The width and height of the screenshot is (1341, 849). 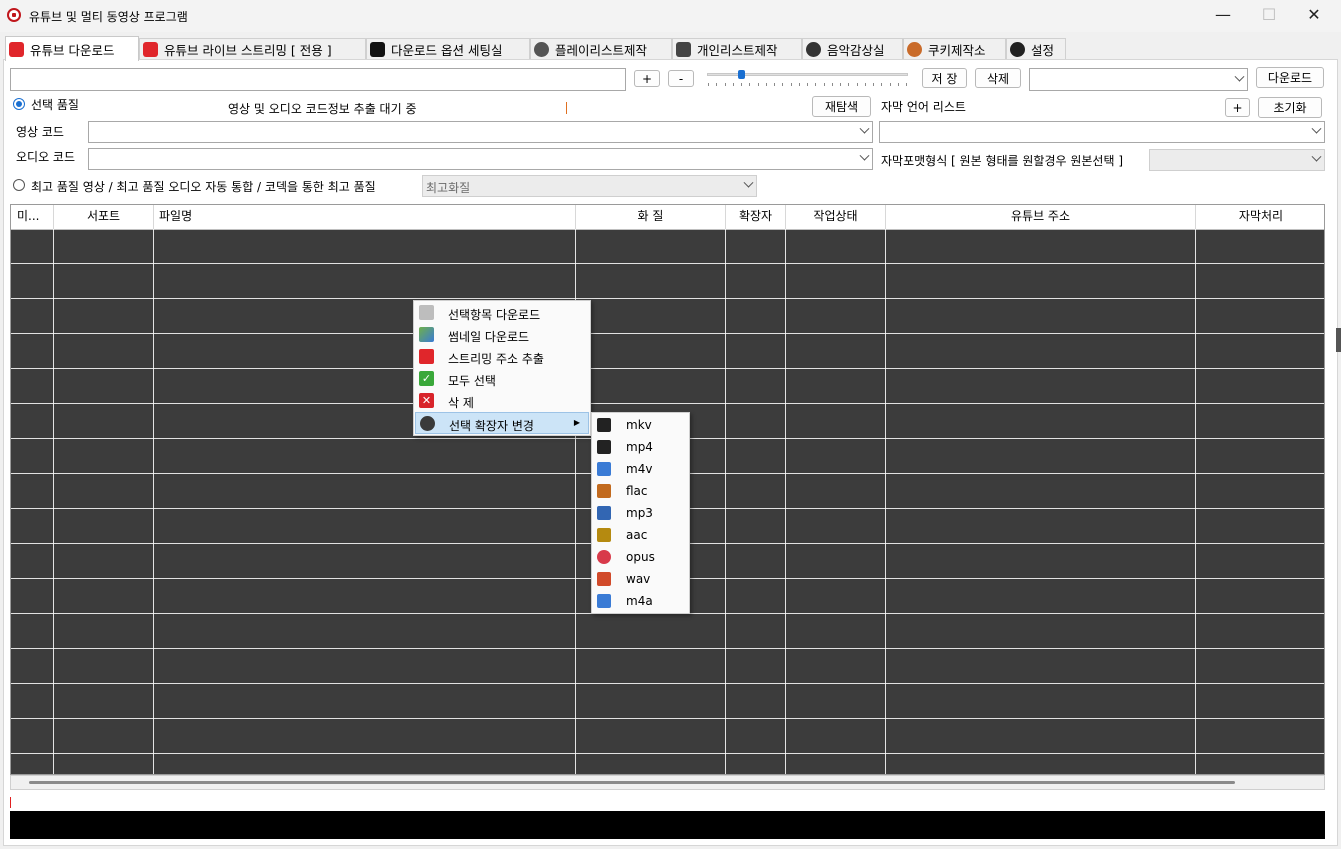 What do you see at coordinates (841, 106) in the screenshot?
I see `rescan-button: 재탐색` at bounding box center [841, 106].